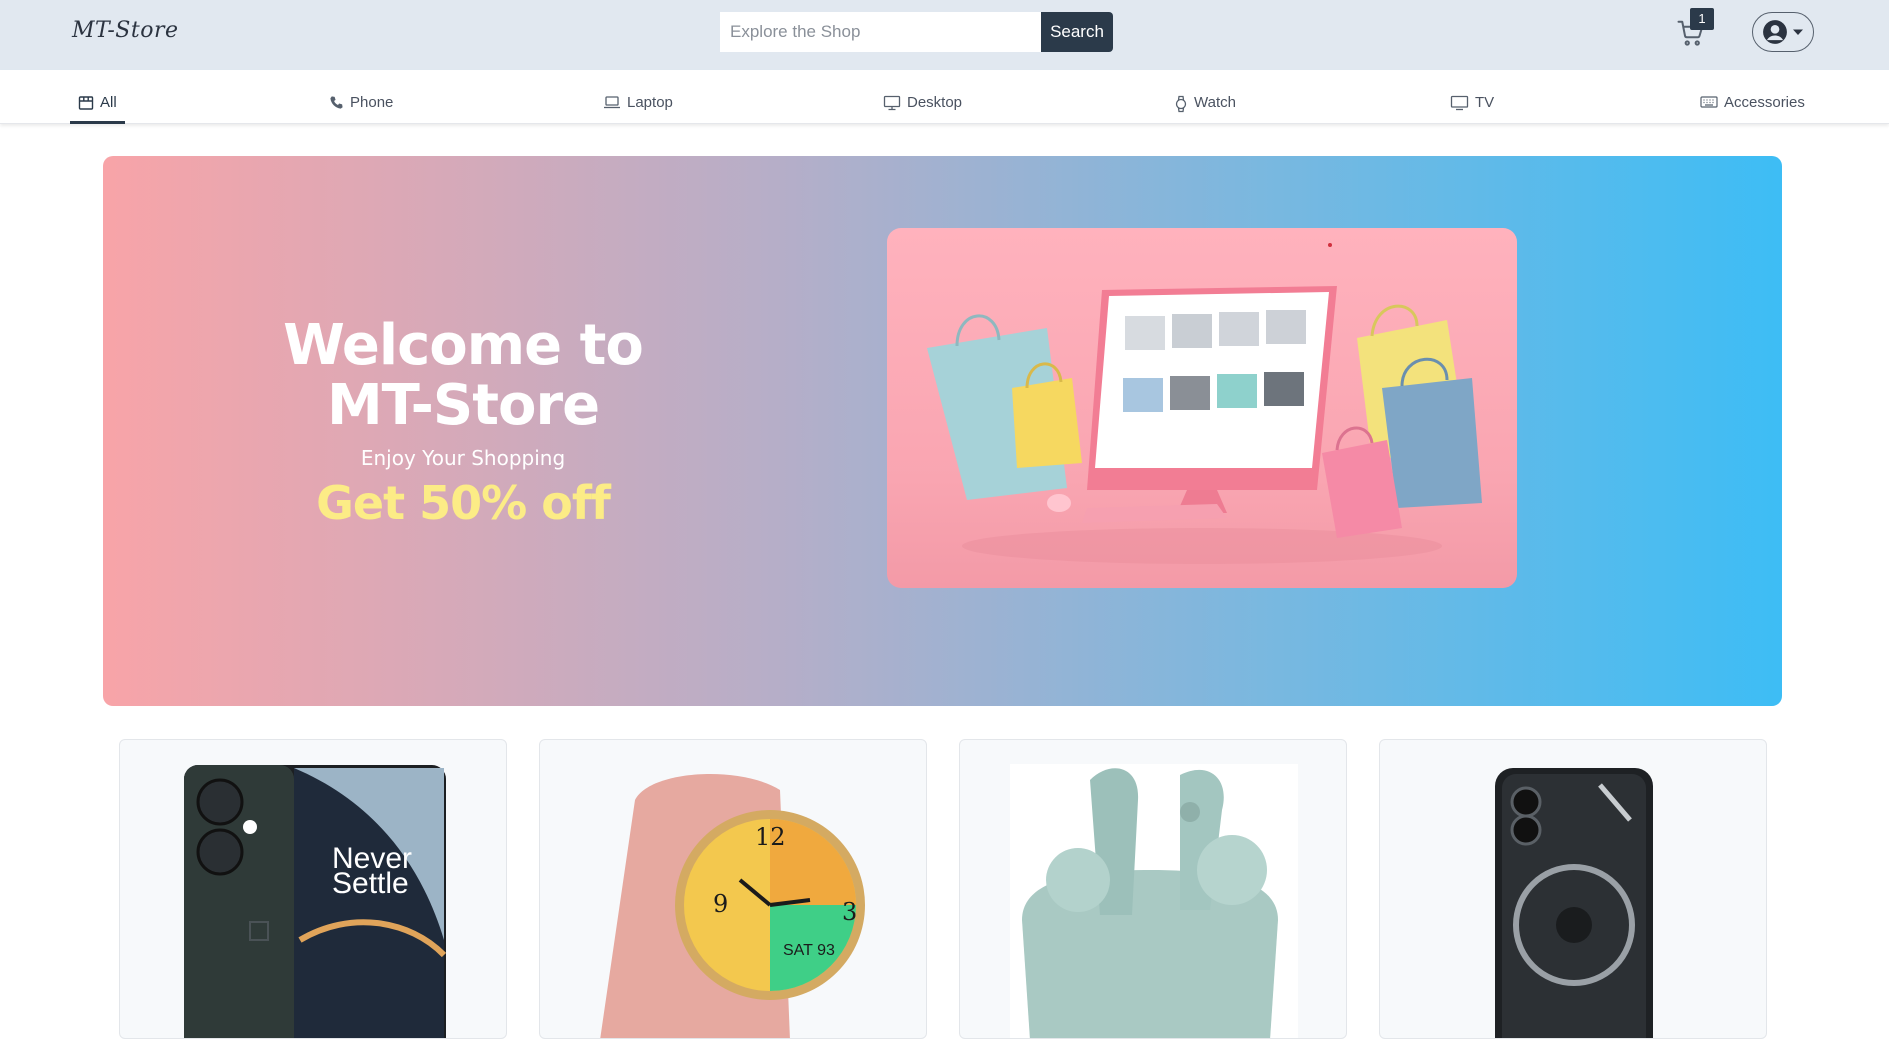  I want to click on hero-illustration, so click(1202, 408).